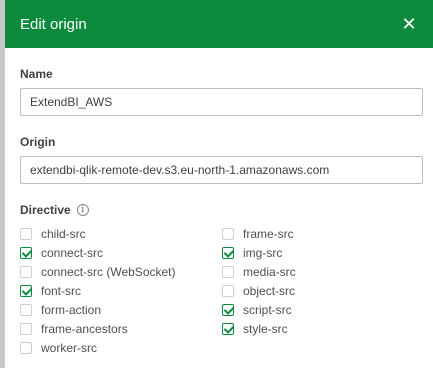 This screenshot has height=368, width=433. What do you see at coordinates (323, 233) in the screenshot?
I see `directive-option-frame-src: frame-src` at bounding box center [323, 233].